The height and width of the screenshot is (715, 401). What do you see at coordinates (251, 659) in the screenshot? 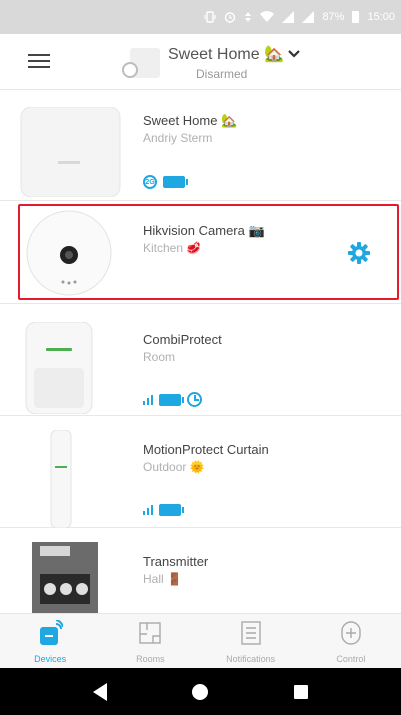
I see `tab-notifications-label: Notifications` at bounding box center [251, 659].